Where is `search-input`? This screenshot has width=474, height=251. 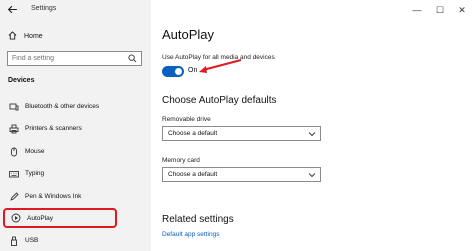
search-input is located at coordinates (67, 58).